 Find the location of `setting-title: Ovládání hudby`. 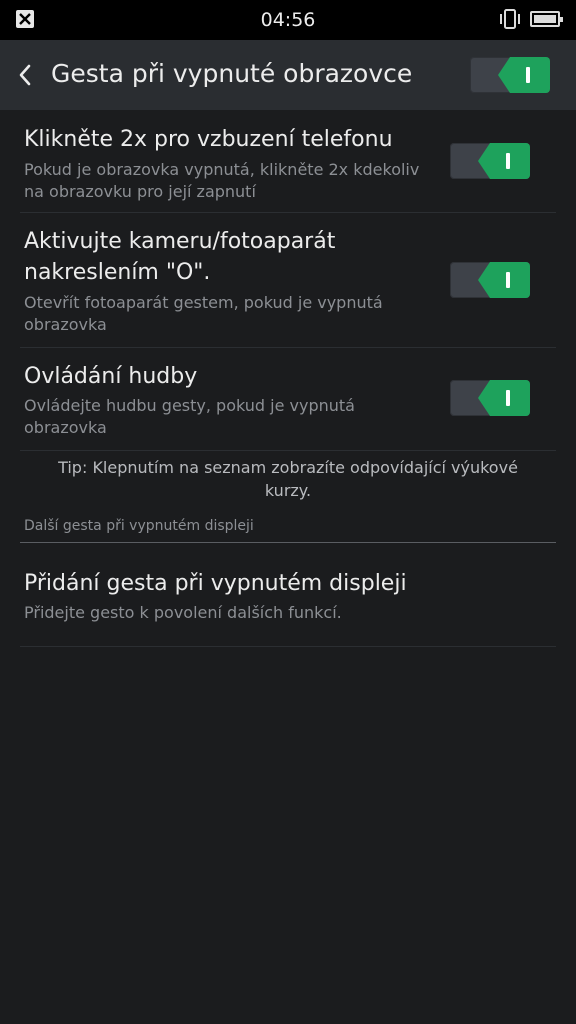

setting-title: Ovládání hudby is located at coordinates (111, 376).